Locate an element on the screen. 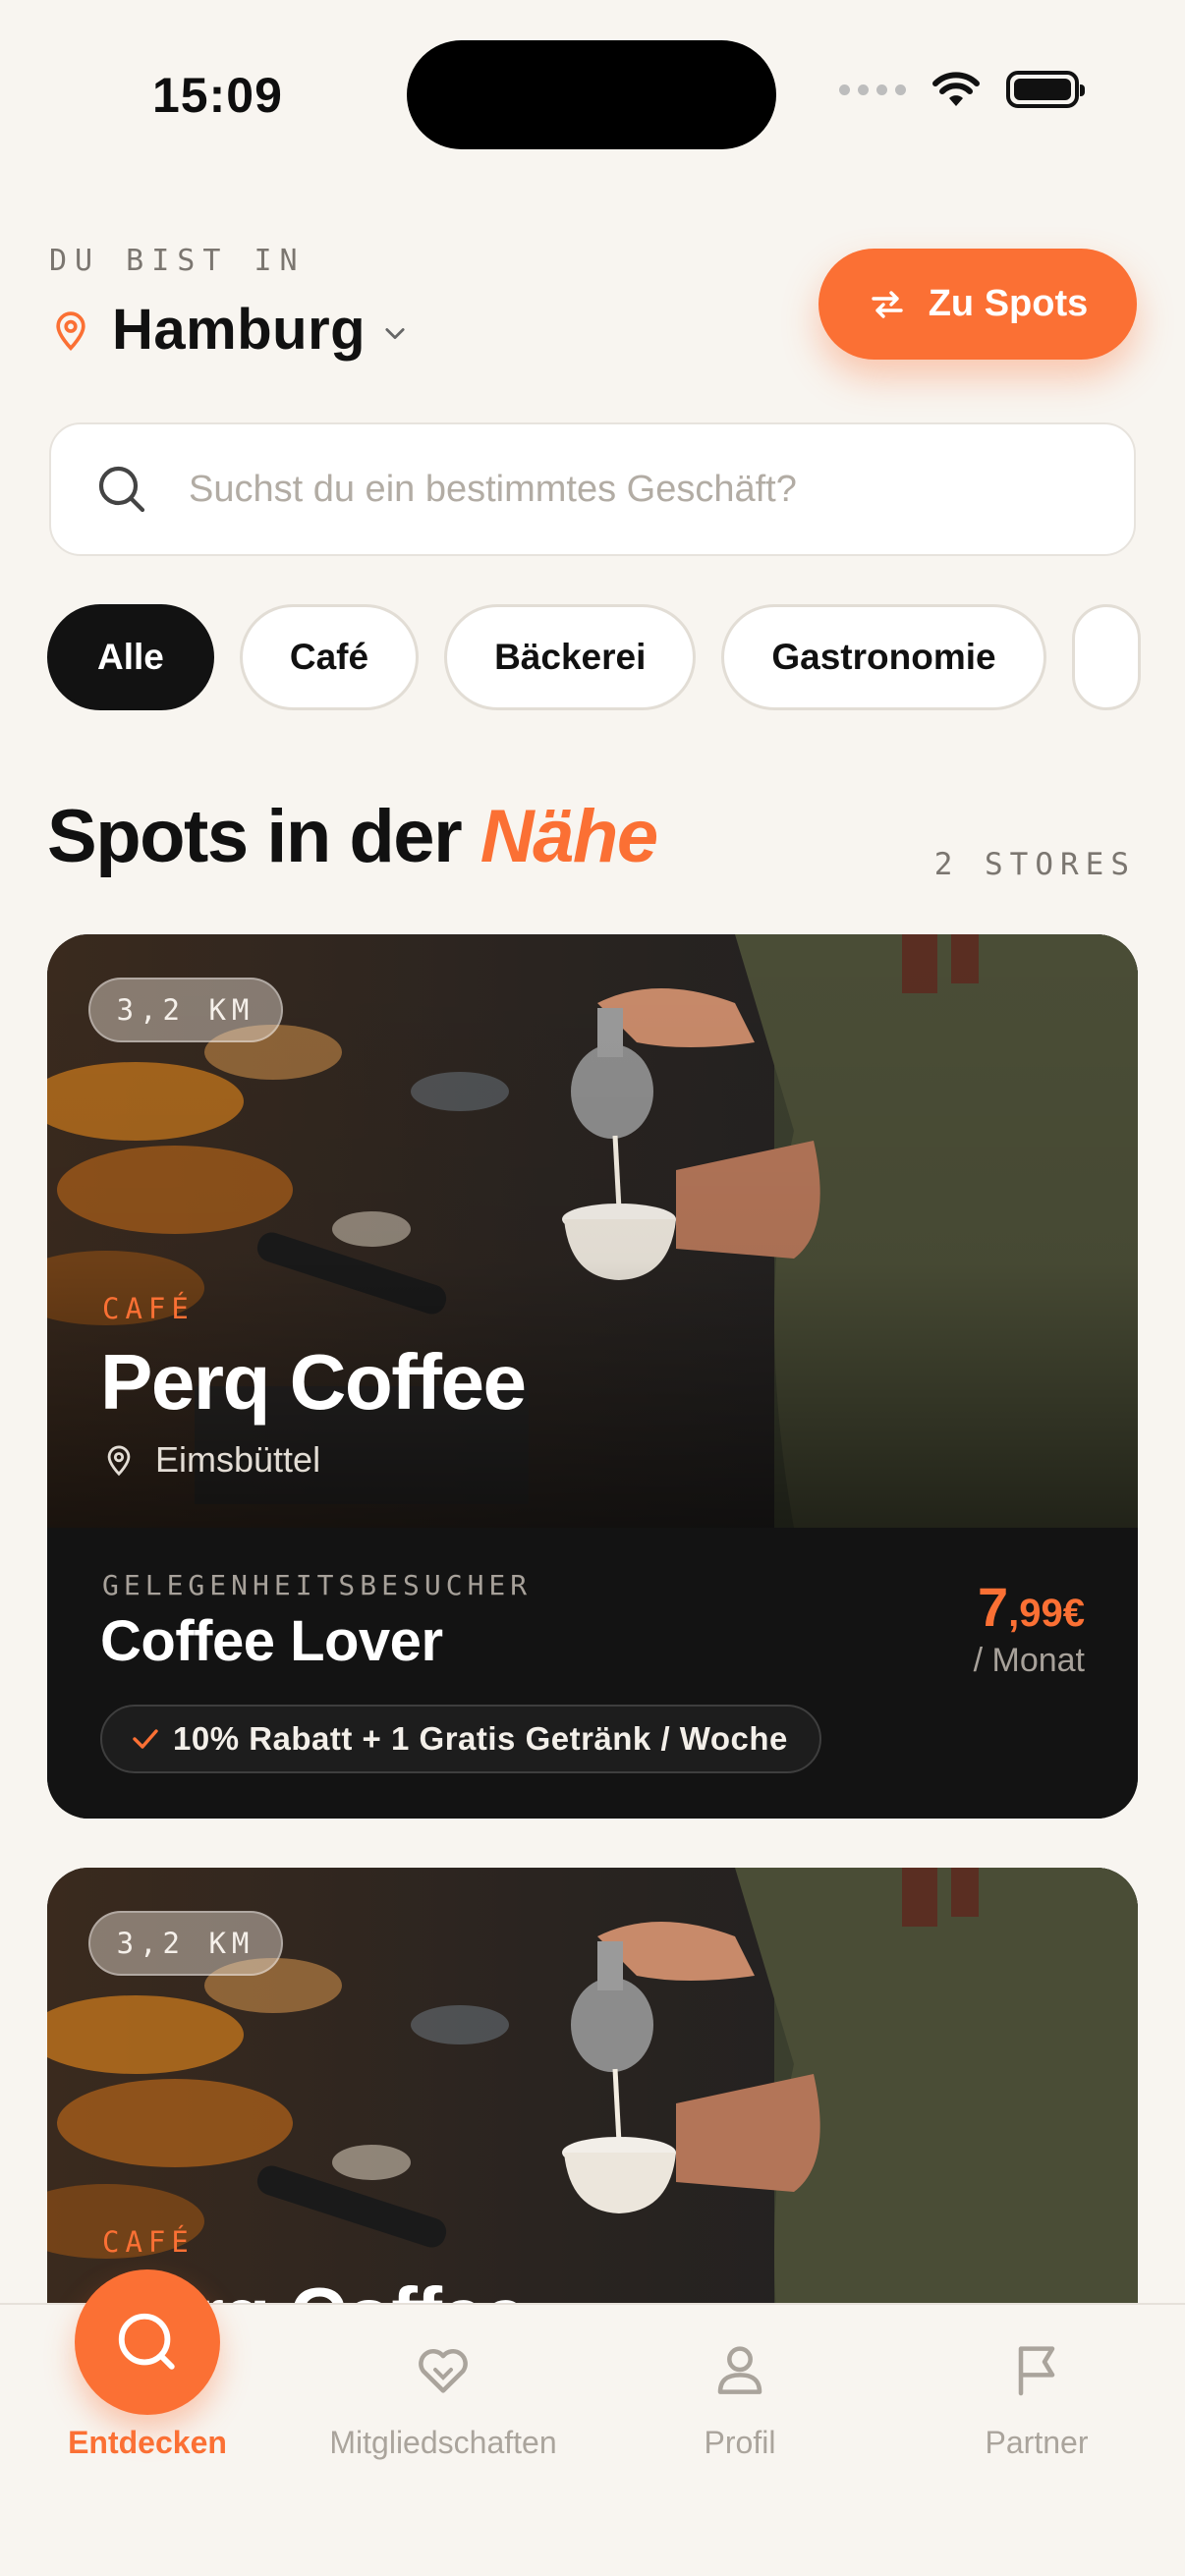  section-title-prefix: Spots in der is located at coordinates (255, 836).